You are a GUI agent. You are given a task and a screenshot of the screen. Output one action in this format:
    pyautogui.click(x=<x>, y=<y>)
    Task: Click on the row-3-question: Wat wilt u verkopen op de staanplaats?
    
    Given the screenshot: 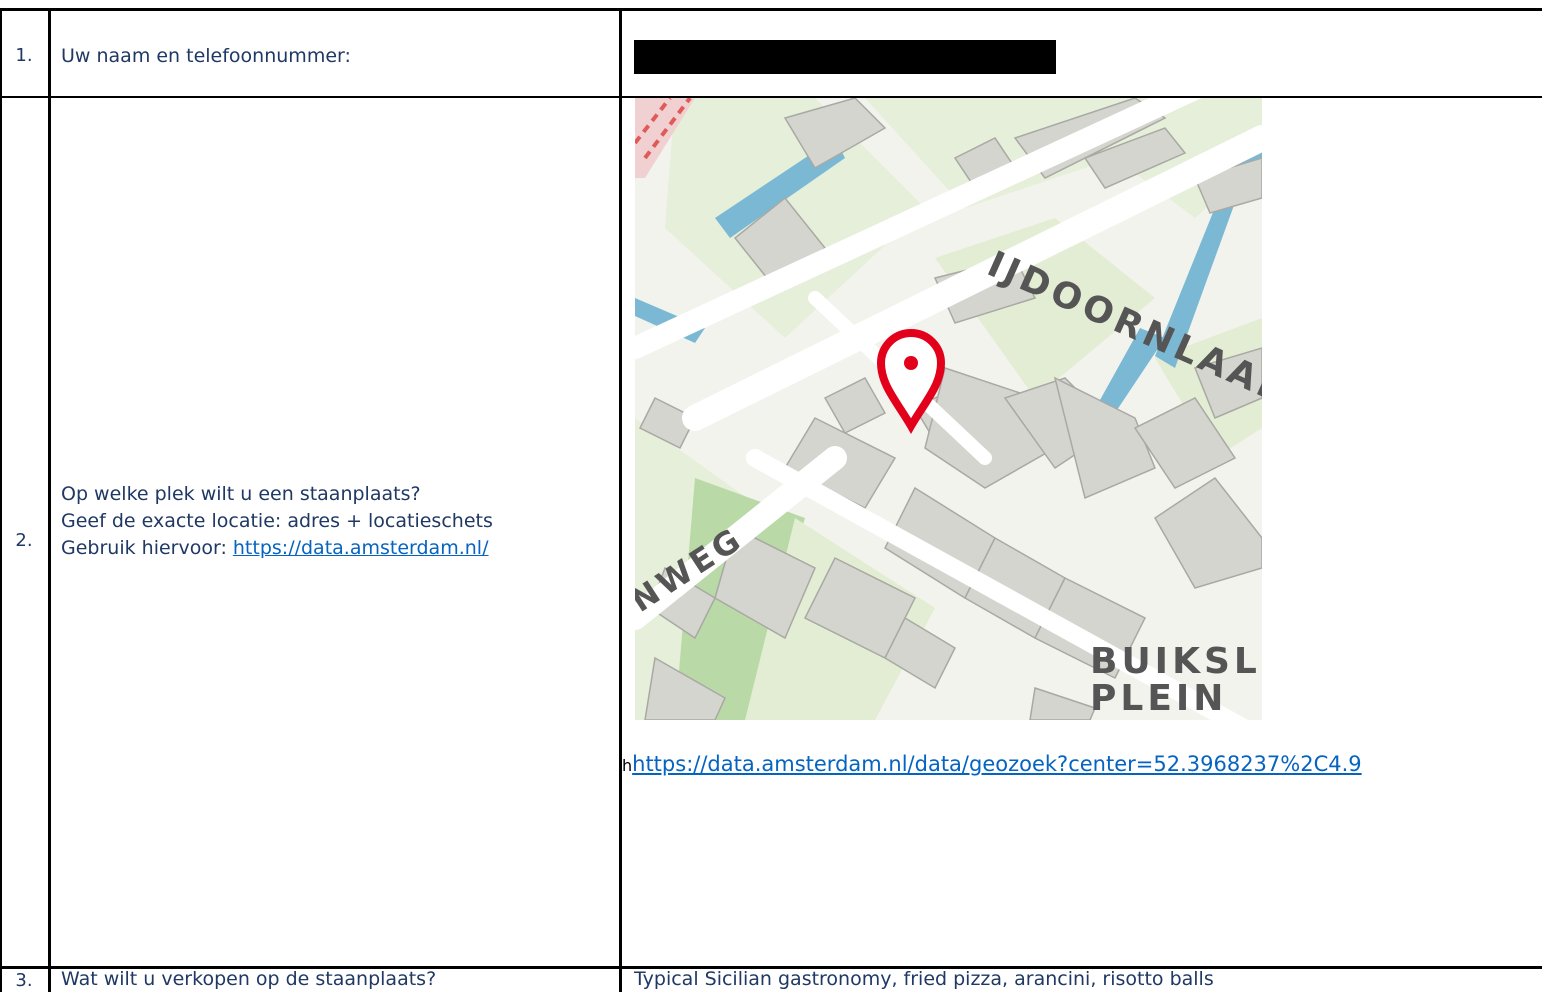 What is the action you would take?
    pyautogui.click(x=249, y=979)
    